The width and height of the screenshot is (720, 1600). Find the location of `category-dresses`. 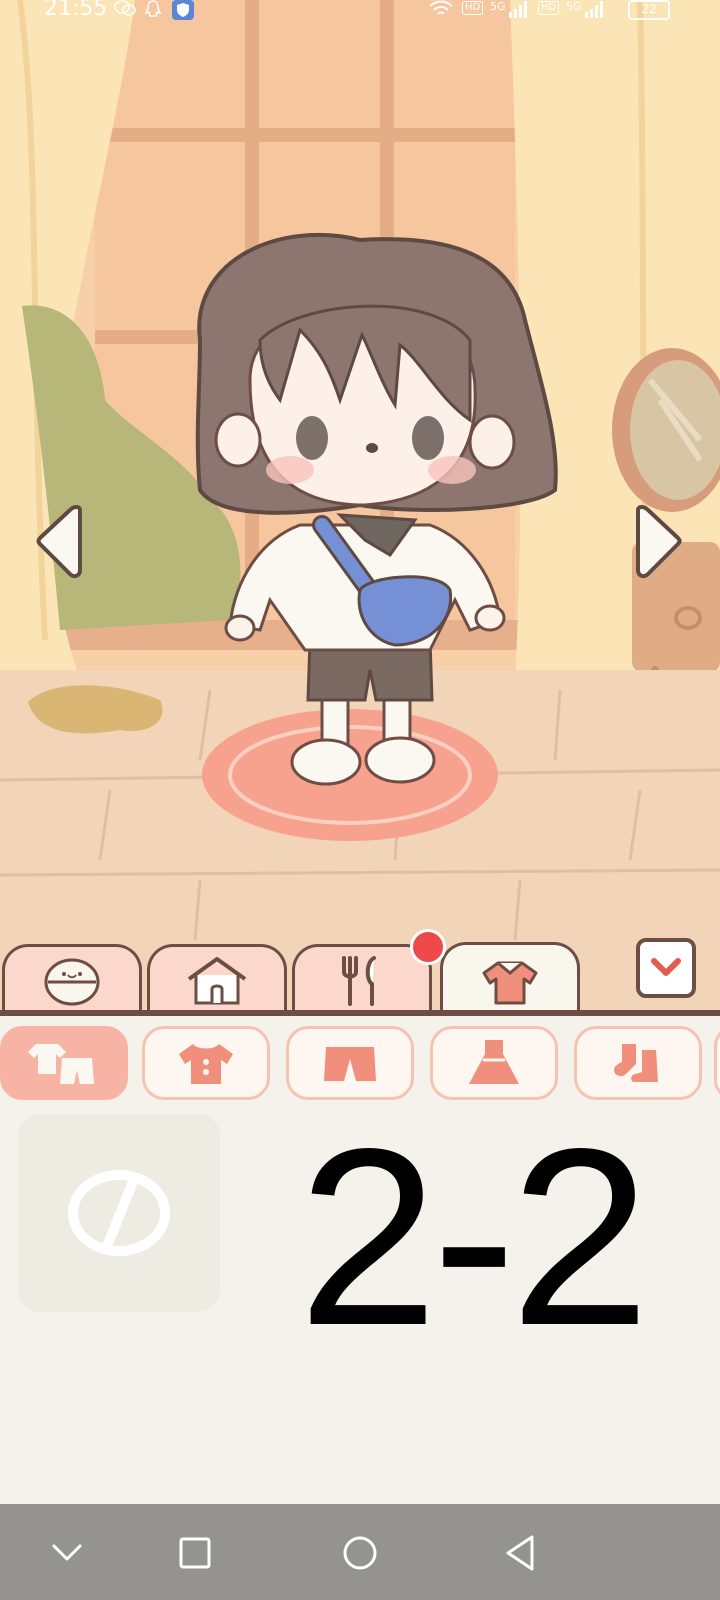

category-dresses is located at coordinates (494, 1063).